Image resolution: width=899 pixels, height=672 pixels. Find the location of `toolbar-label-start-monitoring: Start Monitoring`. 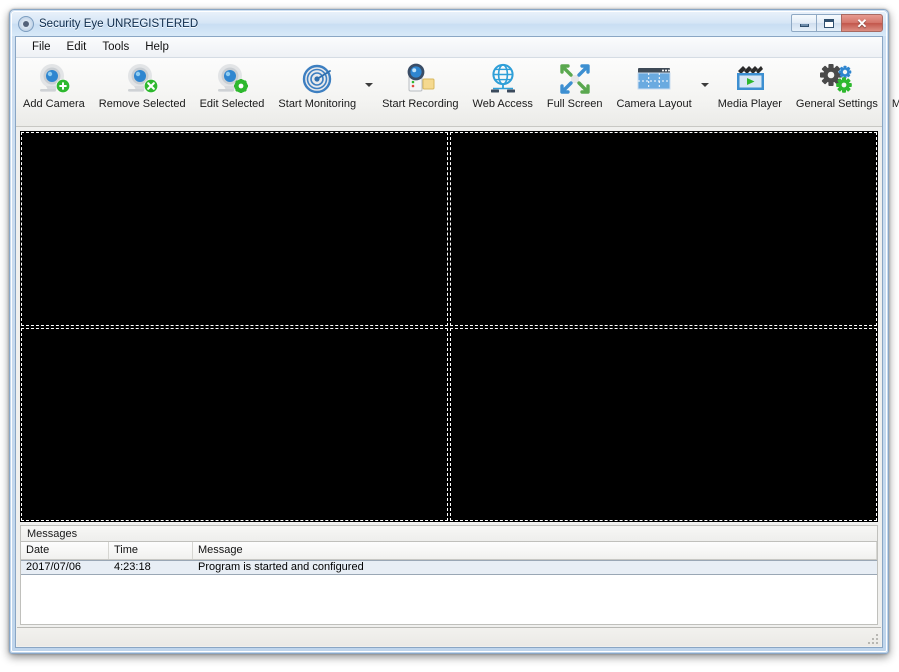

toolbar-label-start-monitoring: Start Monitoring is located at coordinates (317, 104).